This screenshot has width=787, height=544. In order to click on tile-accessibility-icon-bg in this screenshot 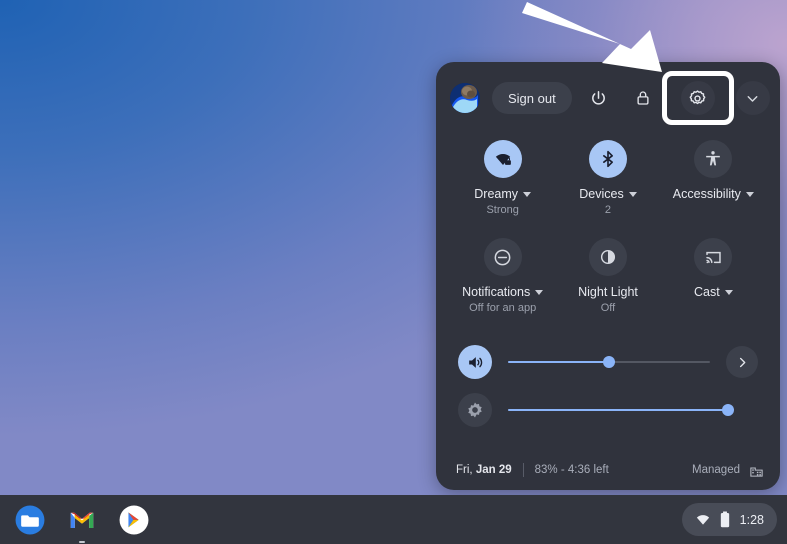, I will do `click(713, 159)`.